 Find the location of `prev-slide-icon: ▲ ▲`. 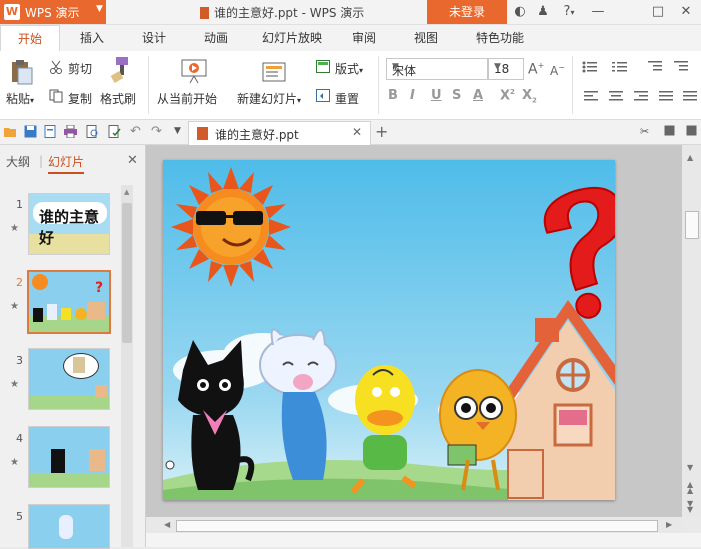

prev-slide-icon: ▲ ▲ is located at coordinates (690, 488).